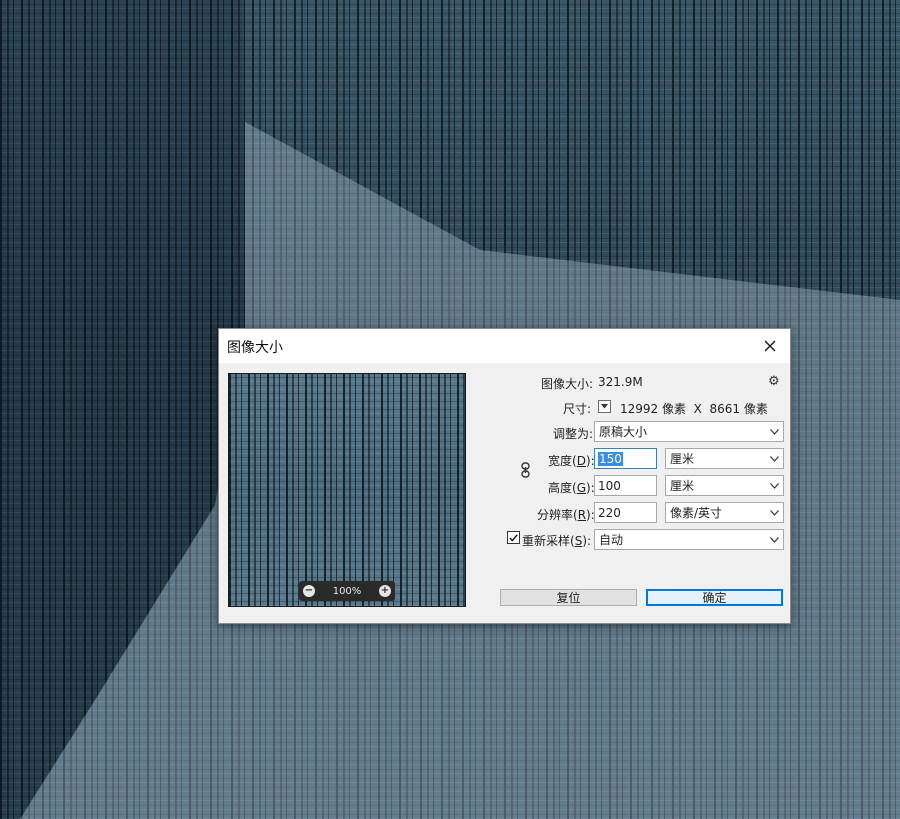 This screenshot has width=900, height=819. What do you see at coordinates (557, 541) in the screenshot?
I see `resample-label: 重新采样(S):` at bounding box center [557, 541].